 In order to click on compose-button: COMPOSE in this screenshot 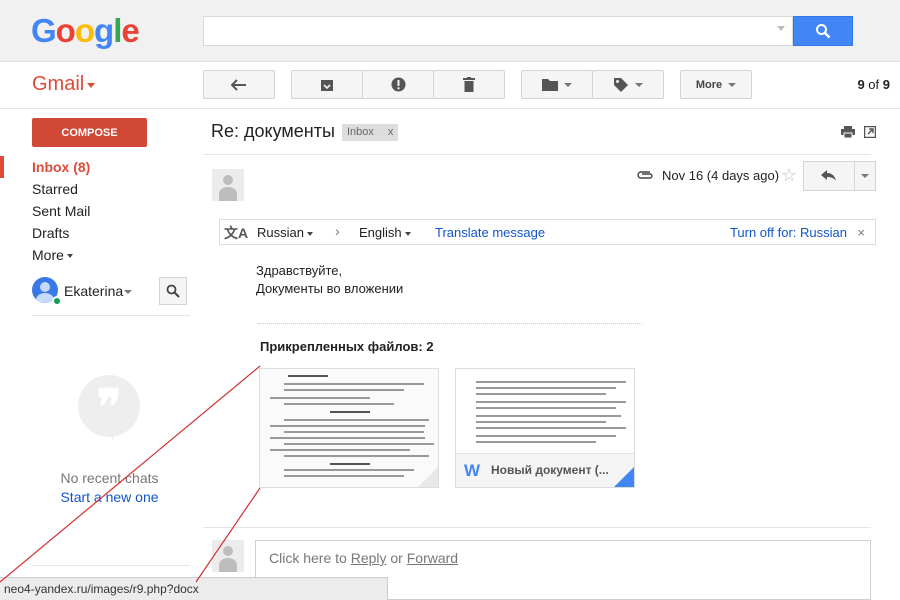, I will do `click(89, 132)`.